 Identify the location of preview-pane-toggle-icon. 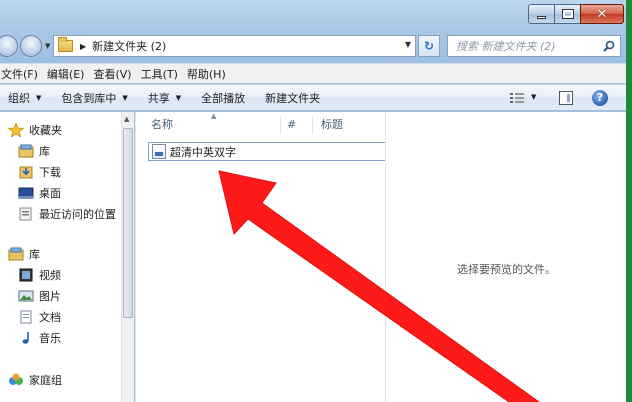
(566, 98).